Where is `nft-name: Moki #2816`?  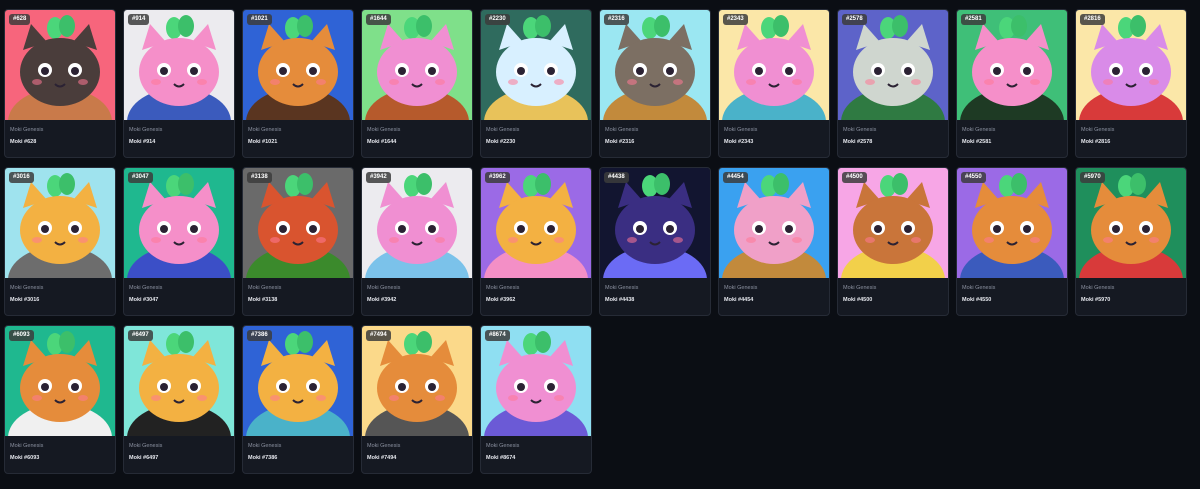
nft-name: Moki #2816 is located at coordinates (1096, 142).